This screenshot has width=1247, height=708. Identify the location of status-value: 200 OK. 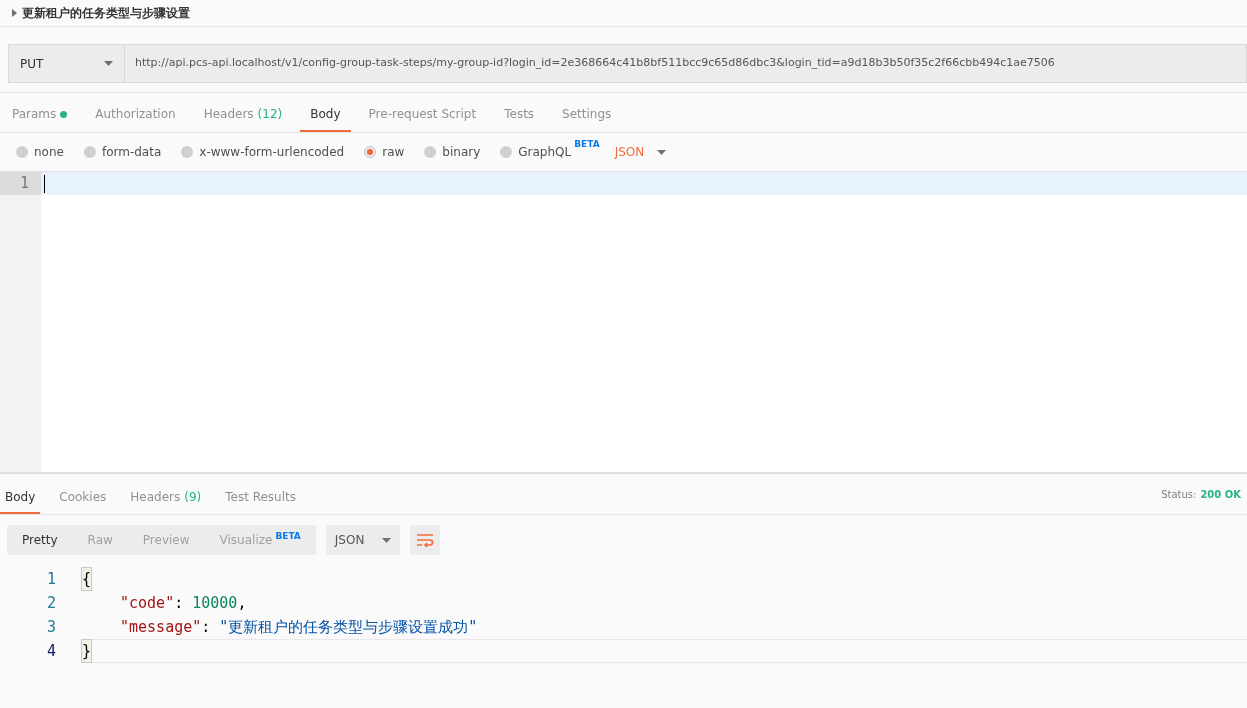
(1220, 495).